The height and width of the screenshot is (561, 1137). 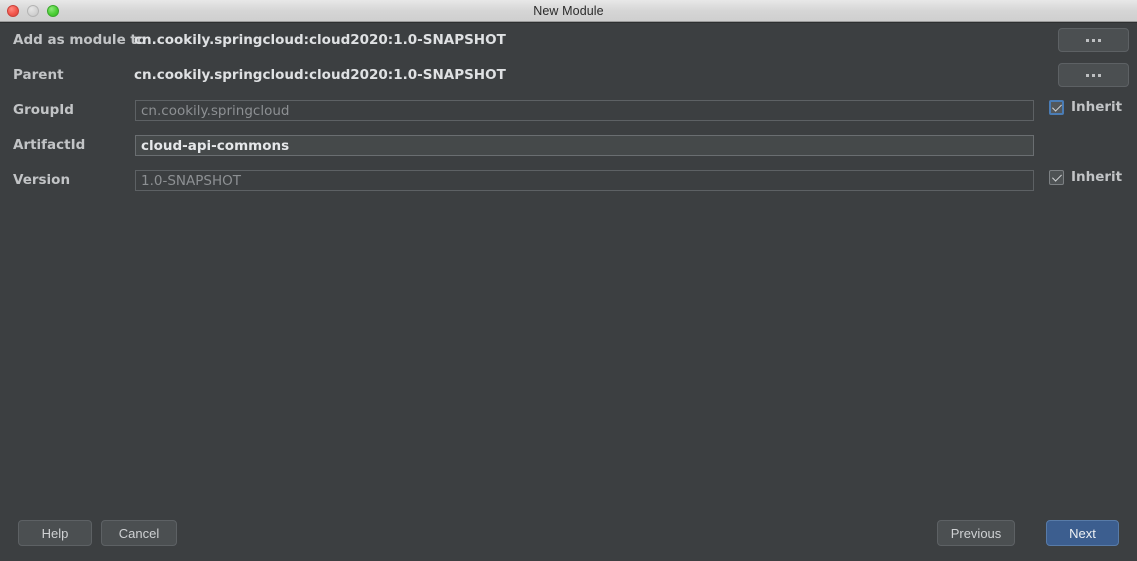 I want to click on label-artifactid: ArtifactId, so click(x=49, y=145).